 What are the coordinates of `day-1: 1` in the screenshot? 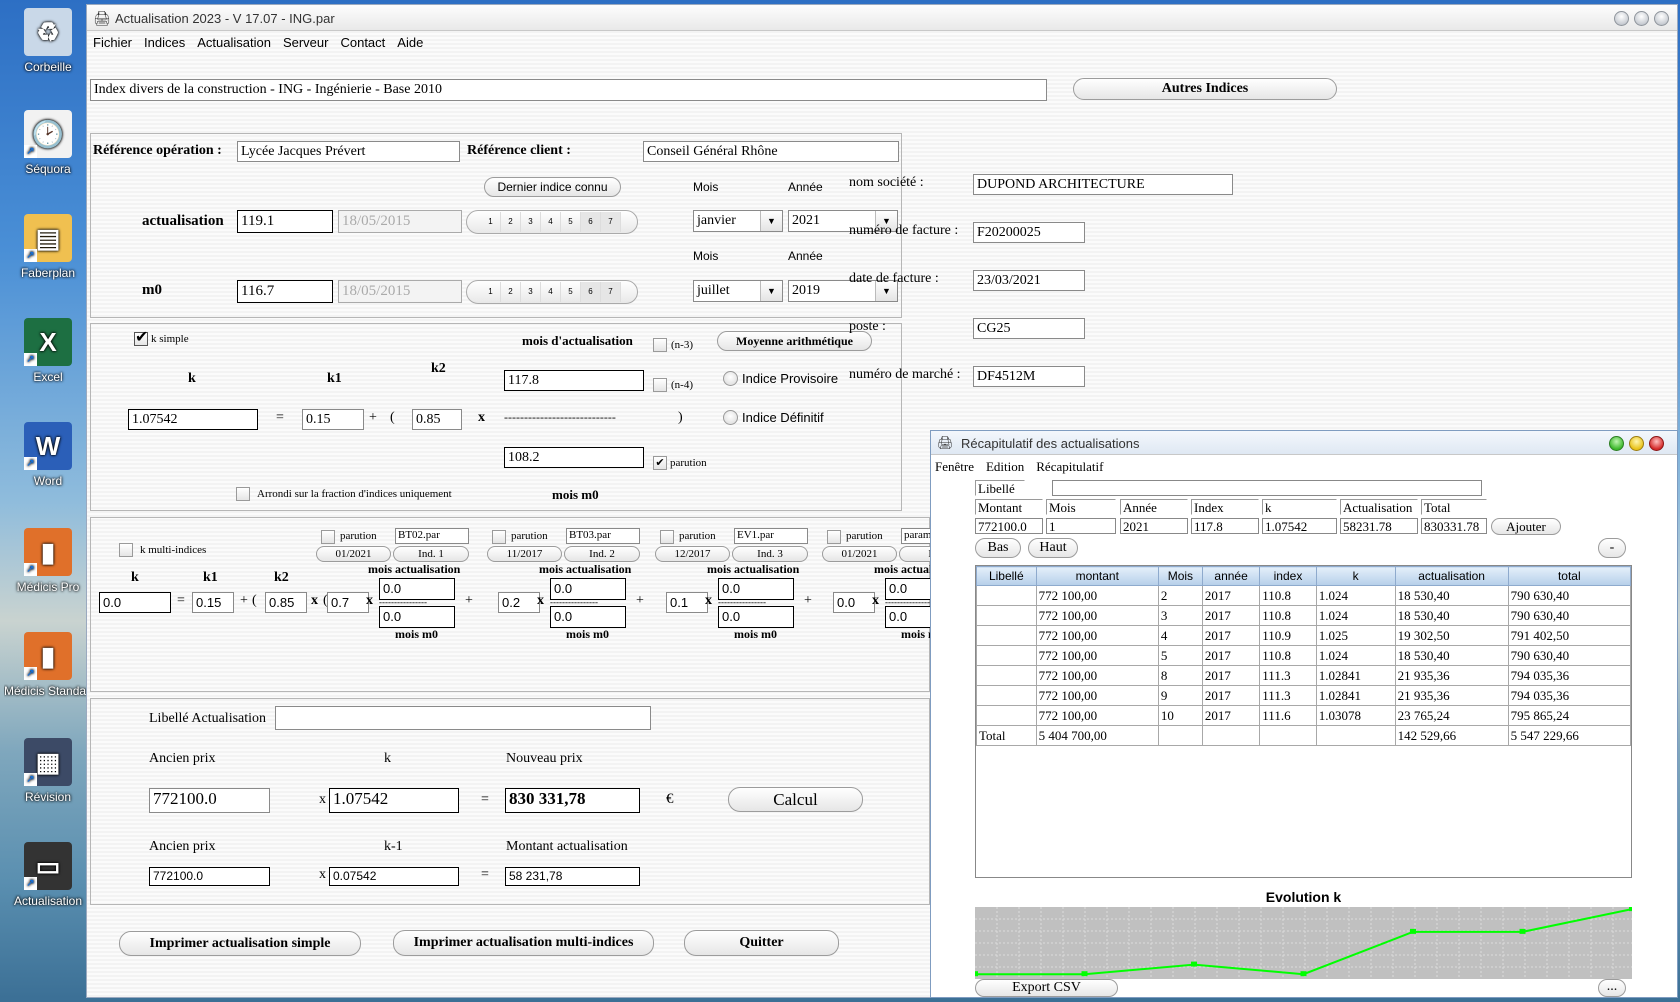 It's located at (491, 292).